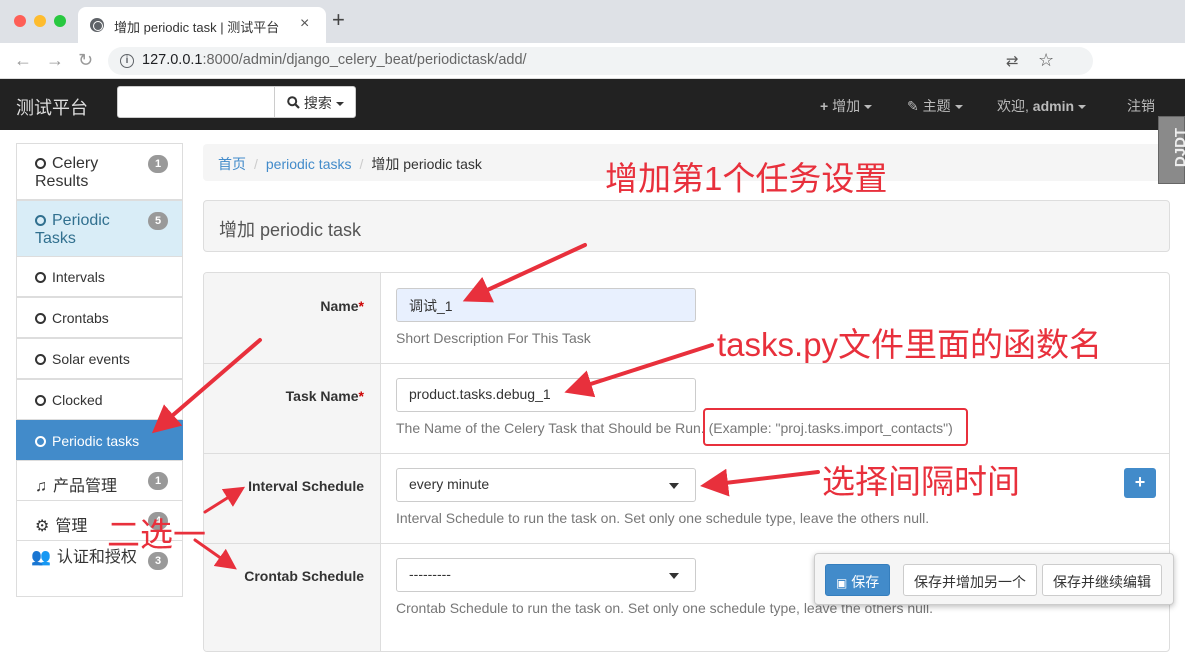 The height and width of the screenshot is (652, 1185). Describe the element at coordinates (493, 338) in the screenshot. I see `name-help-text: Short Description For This Task` at that location.